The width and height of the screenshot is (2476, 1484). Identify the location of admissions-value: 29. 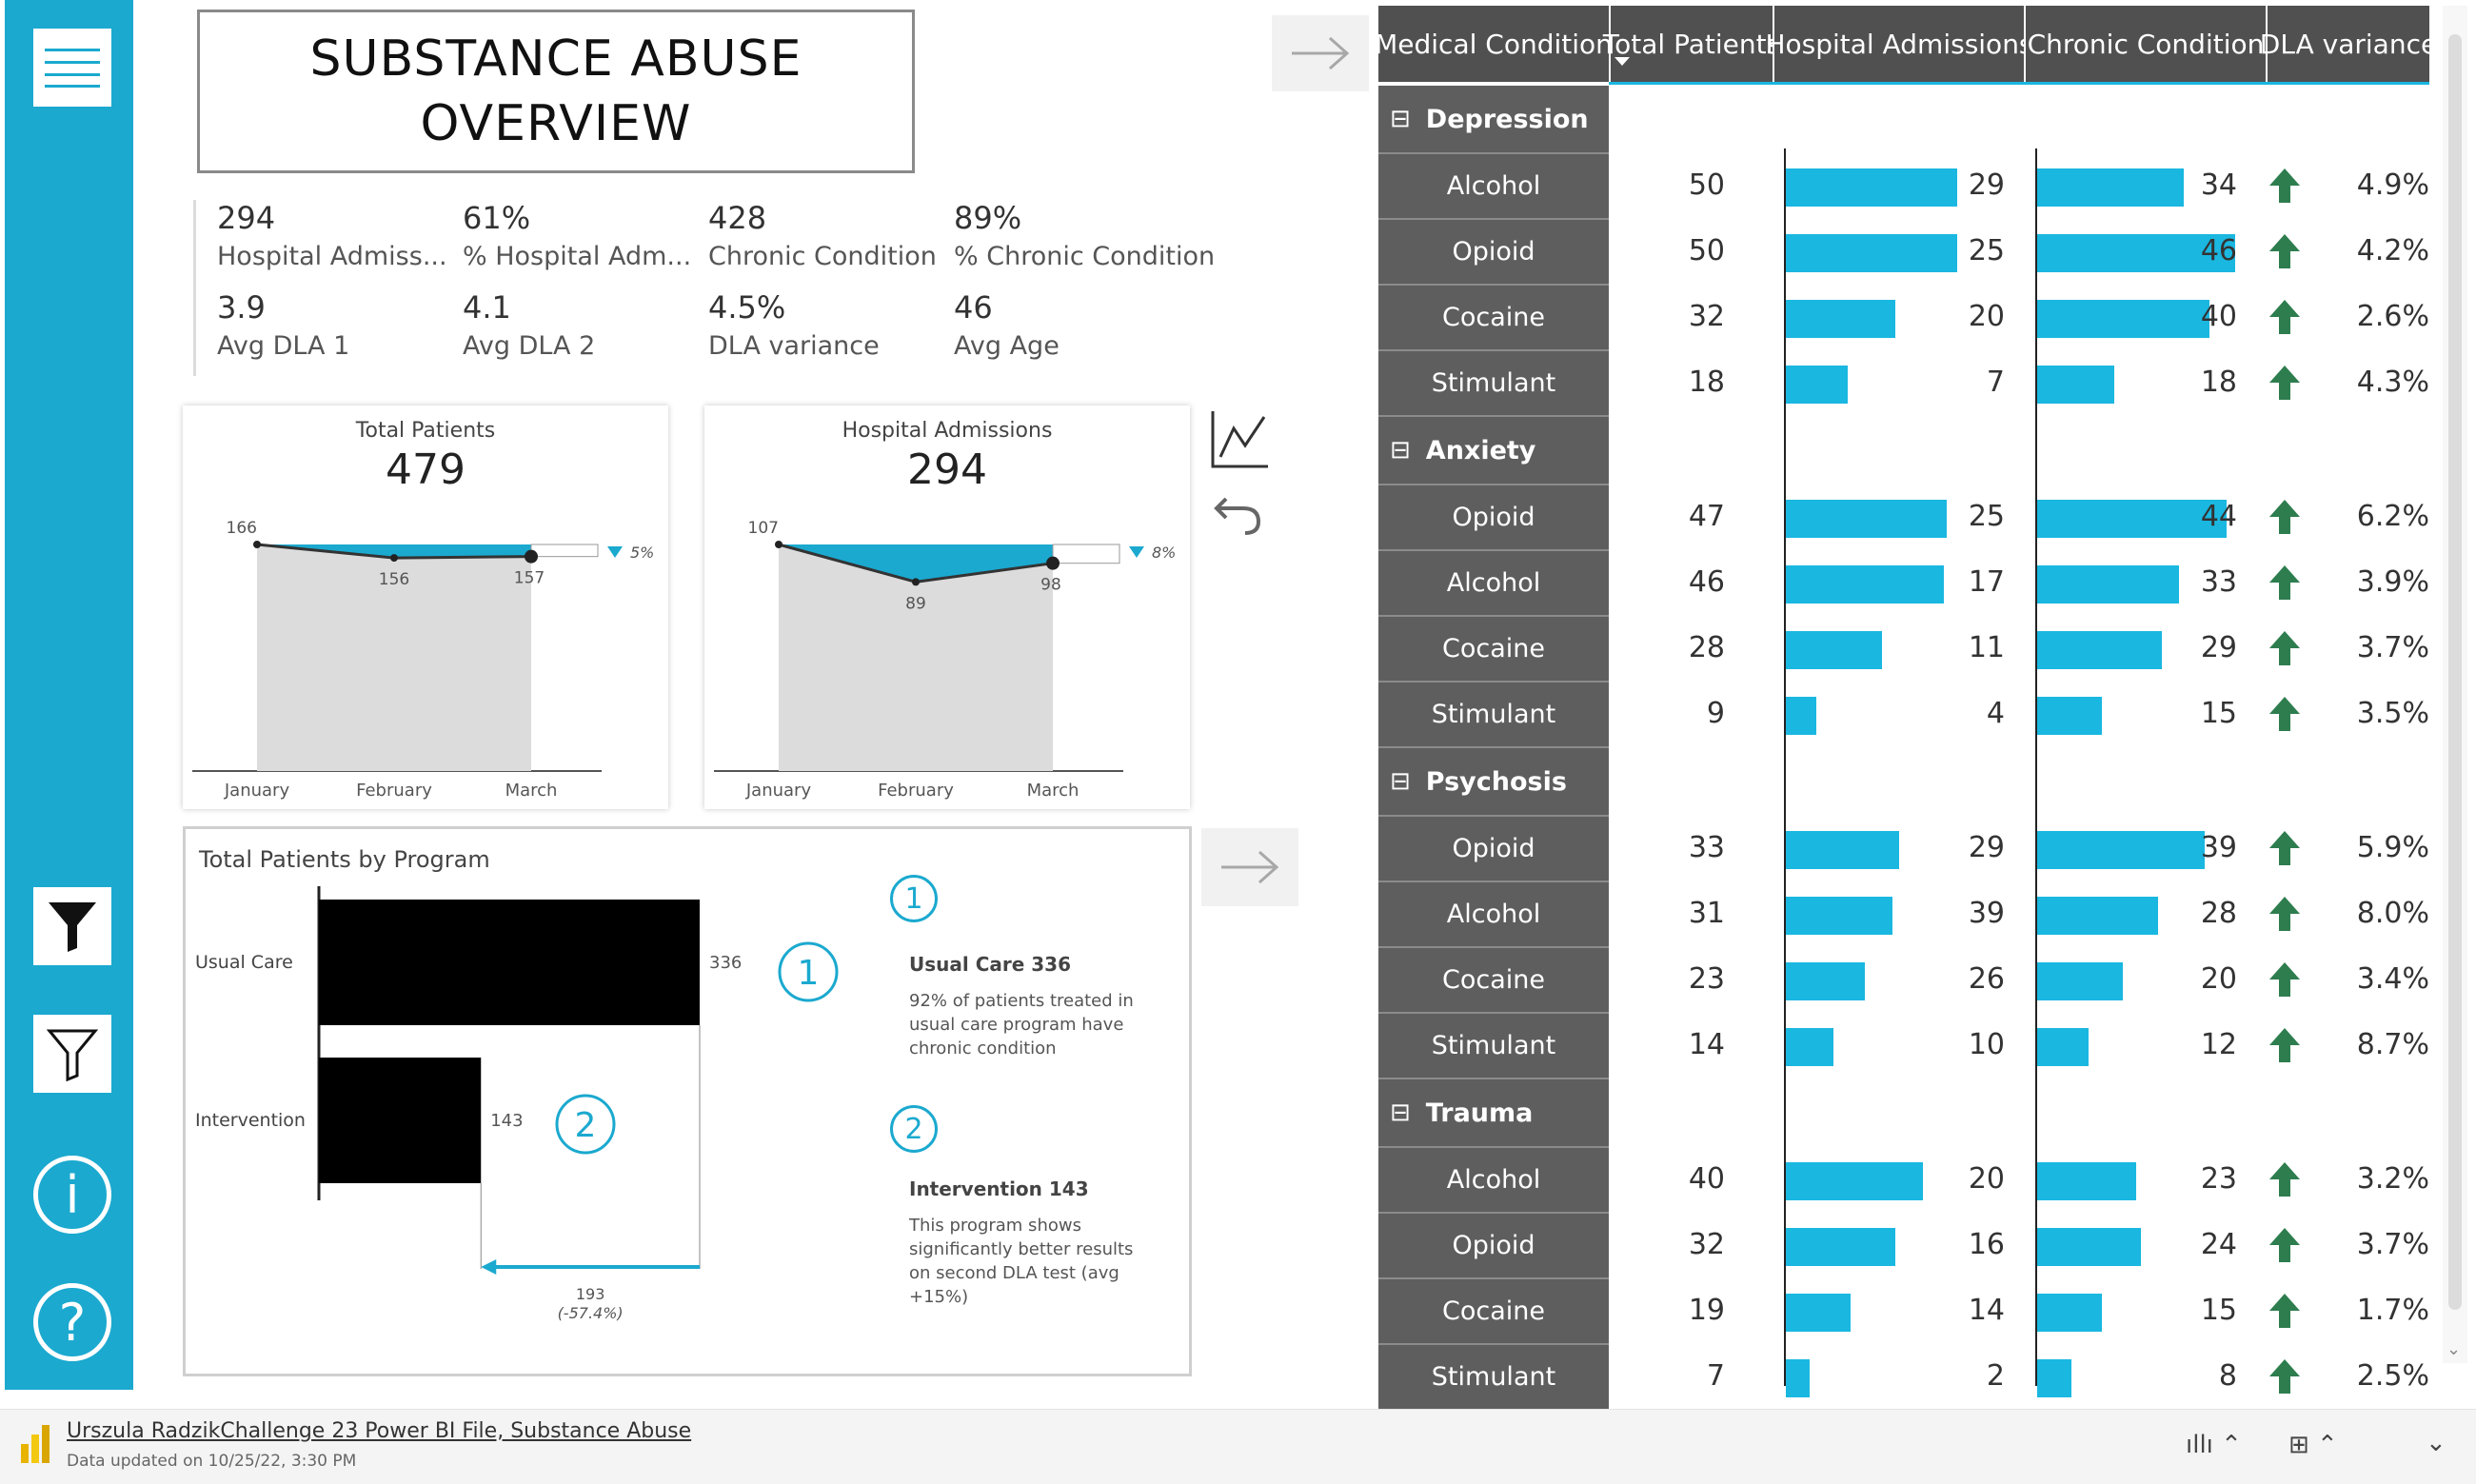
(1987, 185).